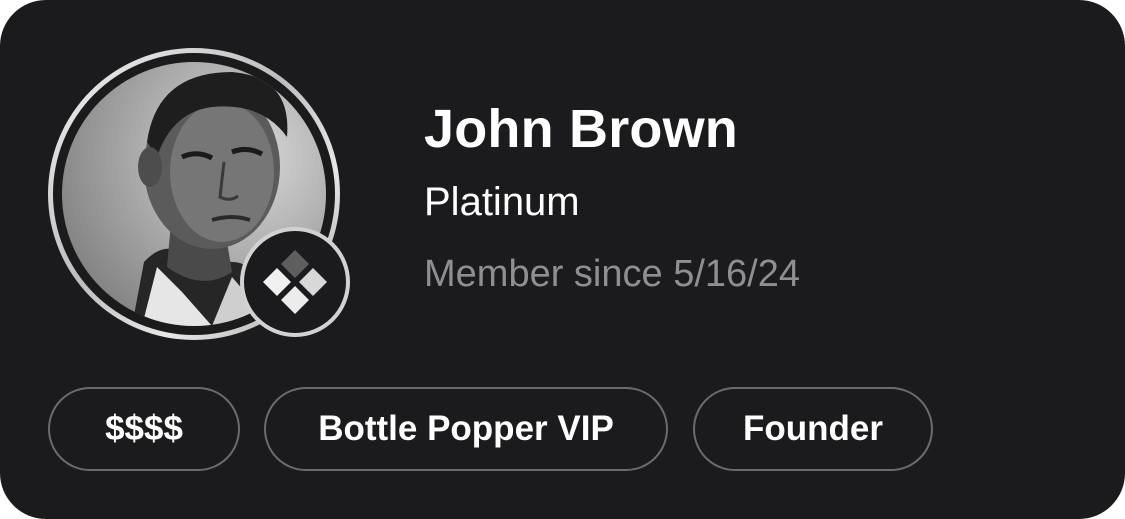 This screenshot has width=1125, height=519. Describe the element at coordinates (612, 274) in the screenshot. I see `member-since: Member since 5/16/24` at that location.